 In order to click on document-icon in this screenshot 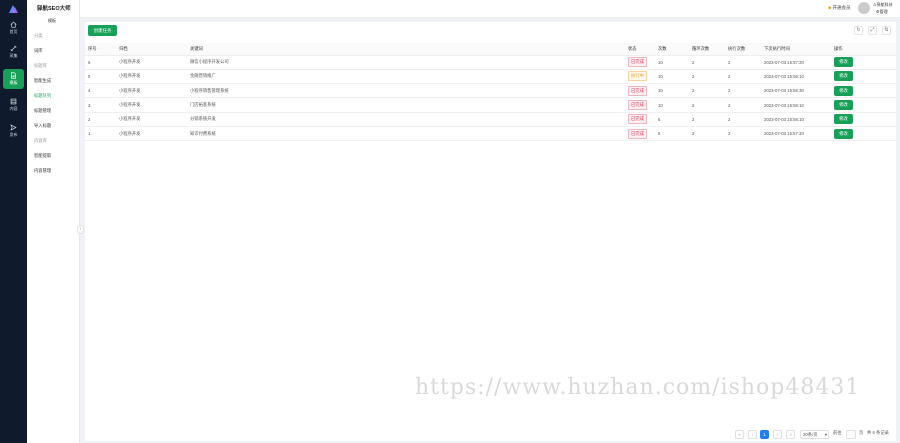, I will do `click(13, 75)`.